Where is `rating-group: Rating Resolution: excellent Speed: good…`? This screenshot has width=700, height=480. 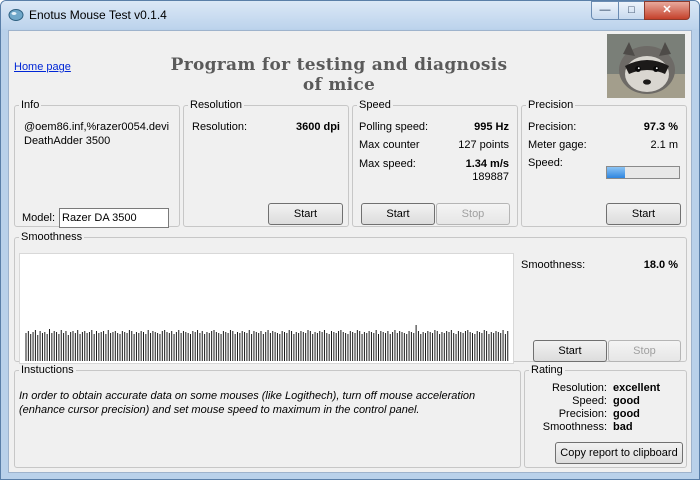
rating-group: Rating Resolution: excellent Speed: good… is located at coordinates (605, 416).